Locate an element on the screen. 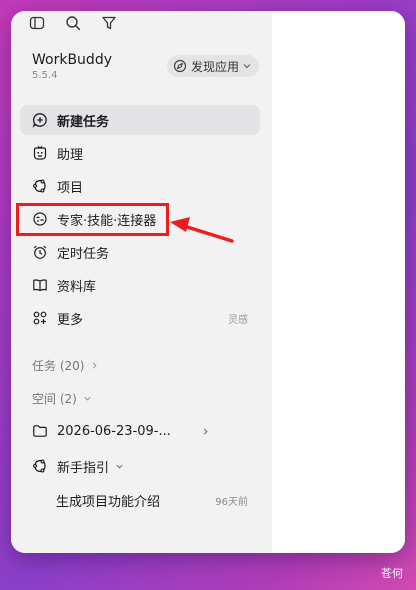 The height and width of the screenshot is (590, 416). arrow-head-icon is located at coordinates (180, 224).